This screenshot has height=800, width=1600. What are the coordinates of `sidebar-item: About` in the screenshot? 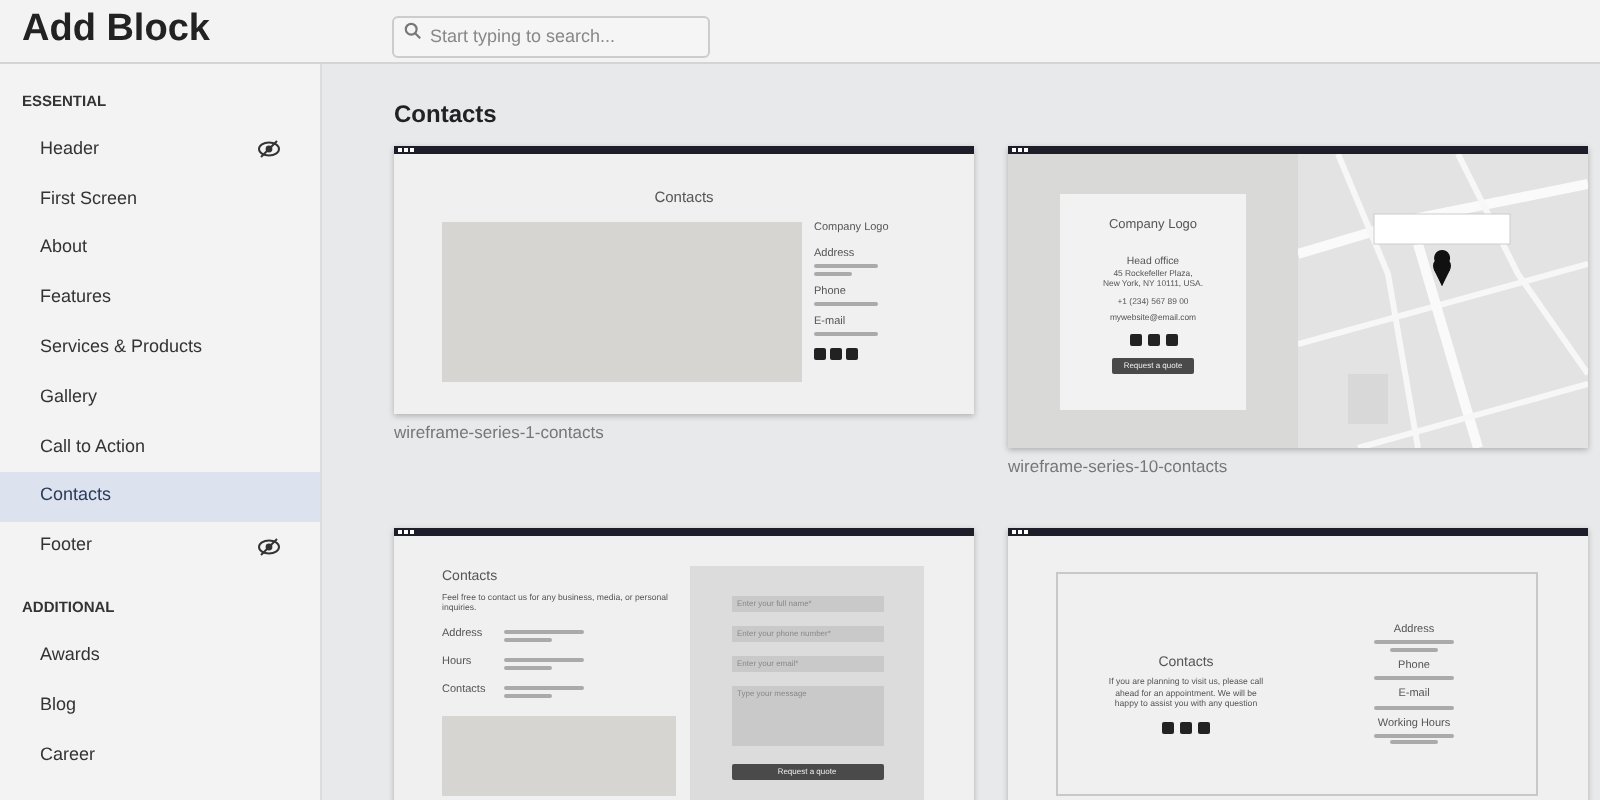 It's located at (160, 248).